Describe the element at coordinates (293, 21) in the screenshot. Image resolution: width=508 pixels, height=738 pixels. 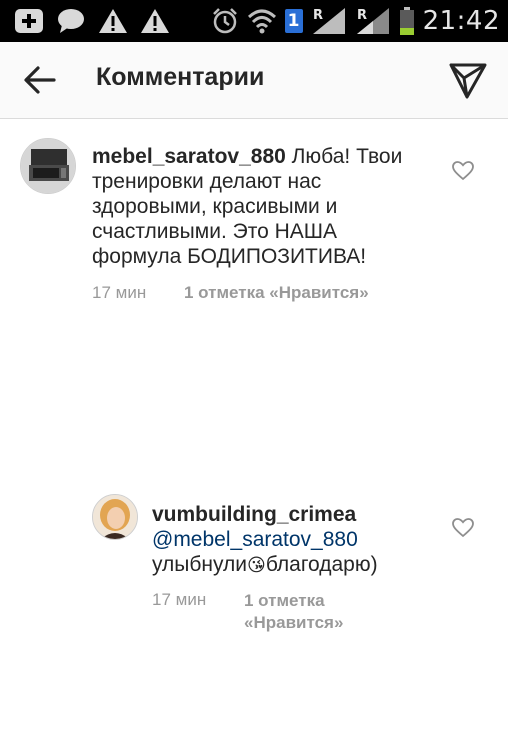
I see `sim-badge: 1` at that location.